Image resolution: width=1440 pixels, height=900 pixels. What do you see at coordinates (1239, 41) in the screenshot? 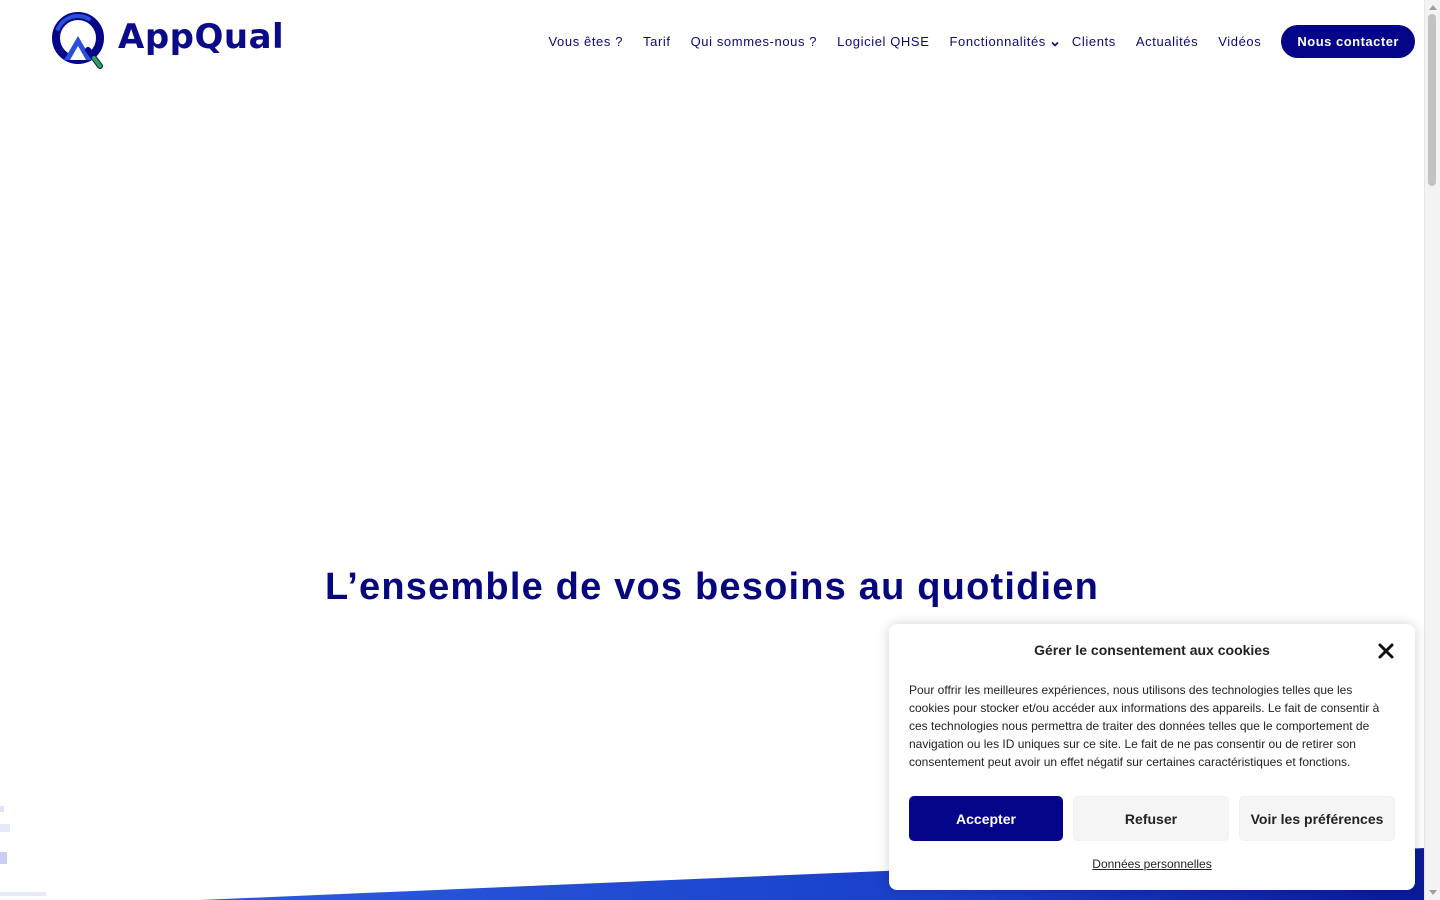
I see `nav-item-videos: Vidéos` at bounding box center [1239, 41].